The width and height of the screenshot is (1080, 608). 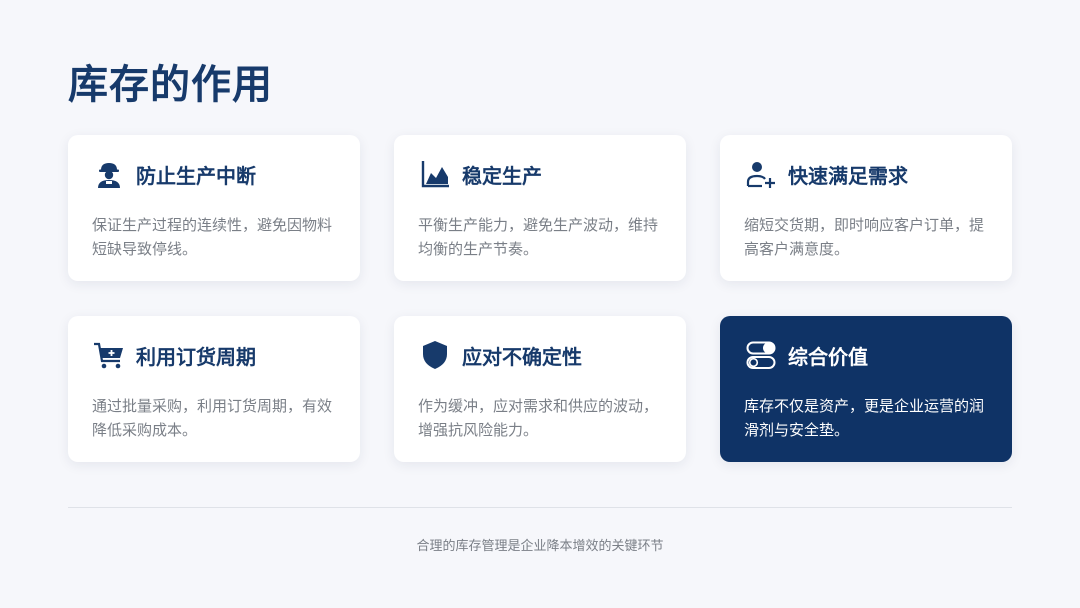 What do you see at coordinates (170, 85) in the screenshot?
I see `page-title: 库存的作用` at bounding box center [170, 85].